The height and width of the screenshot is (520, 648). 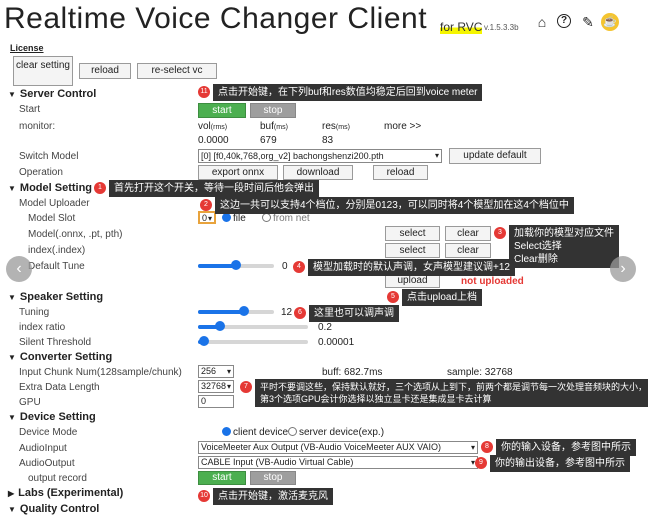 I want to click on device-setting-heading: ▼ Device Setting, so click(x=52, y=417).